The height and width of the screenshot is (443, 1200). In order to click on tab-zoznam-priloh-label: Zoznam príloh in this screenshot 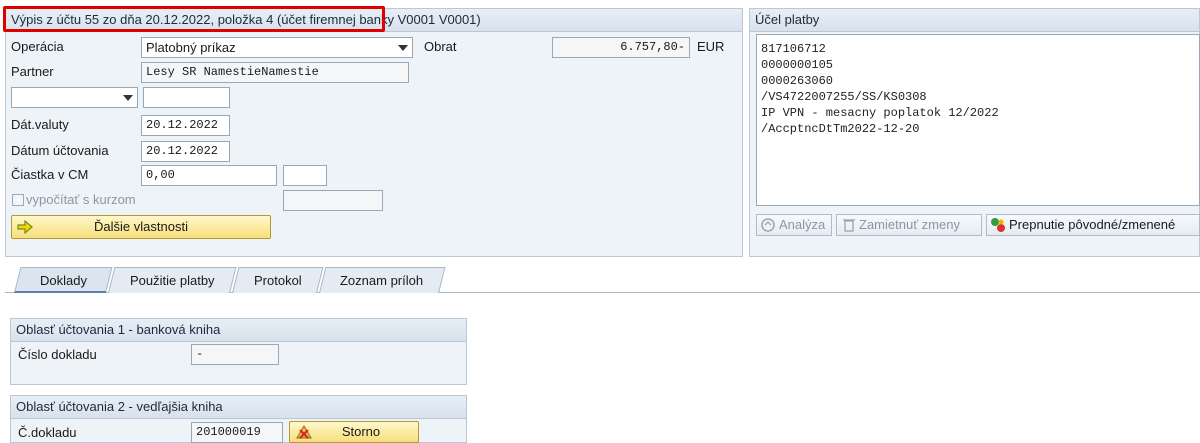, I will do `click(382, 280)`.